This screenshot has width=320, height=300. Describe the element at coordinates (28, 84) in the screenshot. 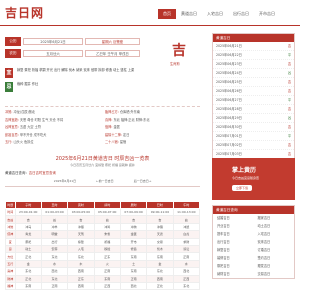

I see `ji-text: 栽种 掘井 作灶` at that location.